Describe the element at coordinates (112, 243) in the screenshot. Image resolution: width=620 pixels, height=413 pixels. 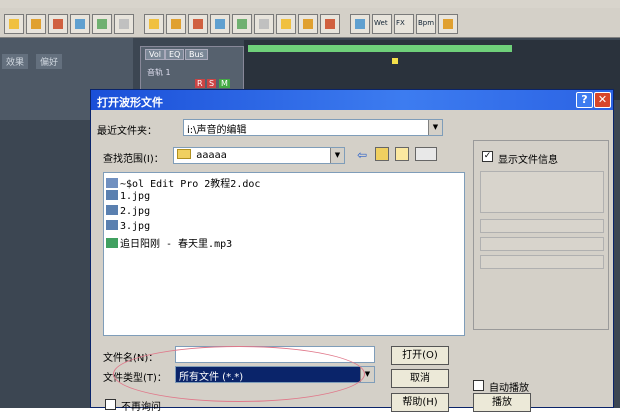
I see `mp3-file-icon` at that location.